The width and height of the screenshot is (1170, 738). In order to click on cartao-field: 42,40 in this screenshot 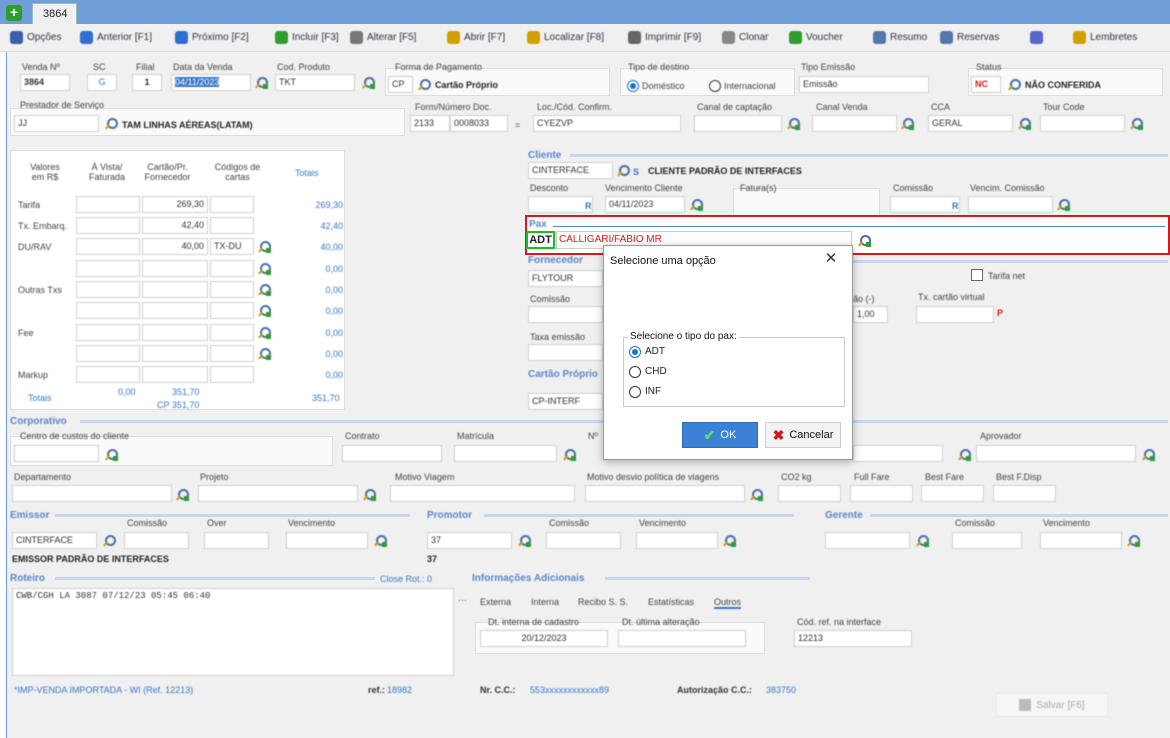, I will do `click(175, 225)`.